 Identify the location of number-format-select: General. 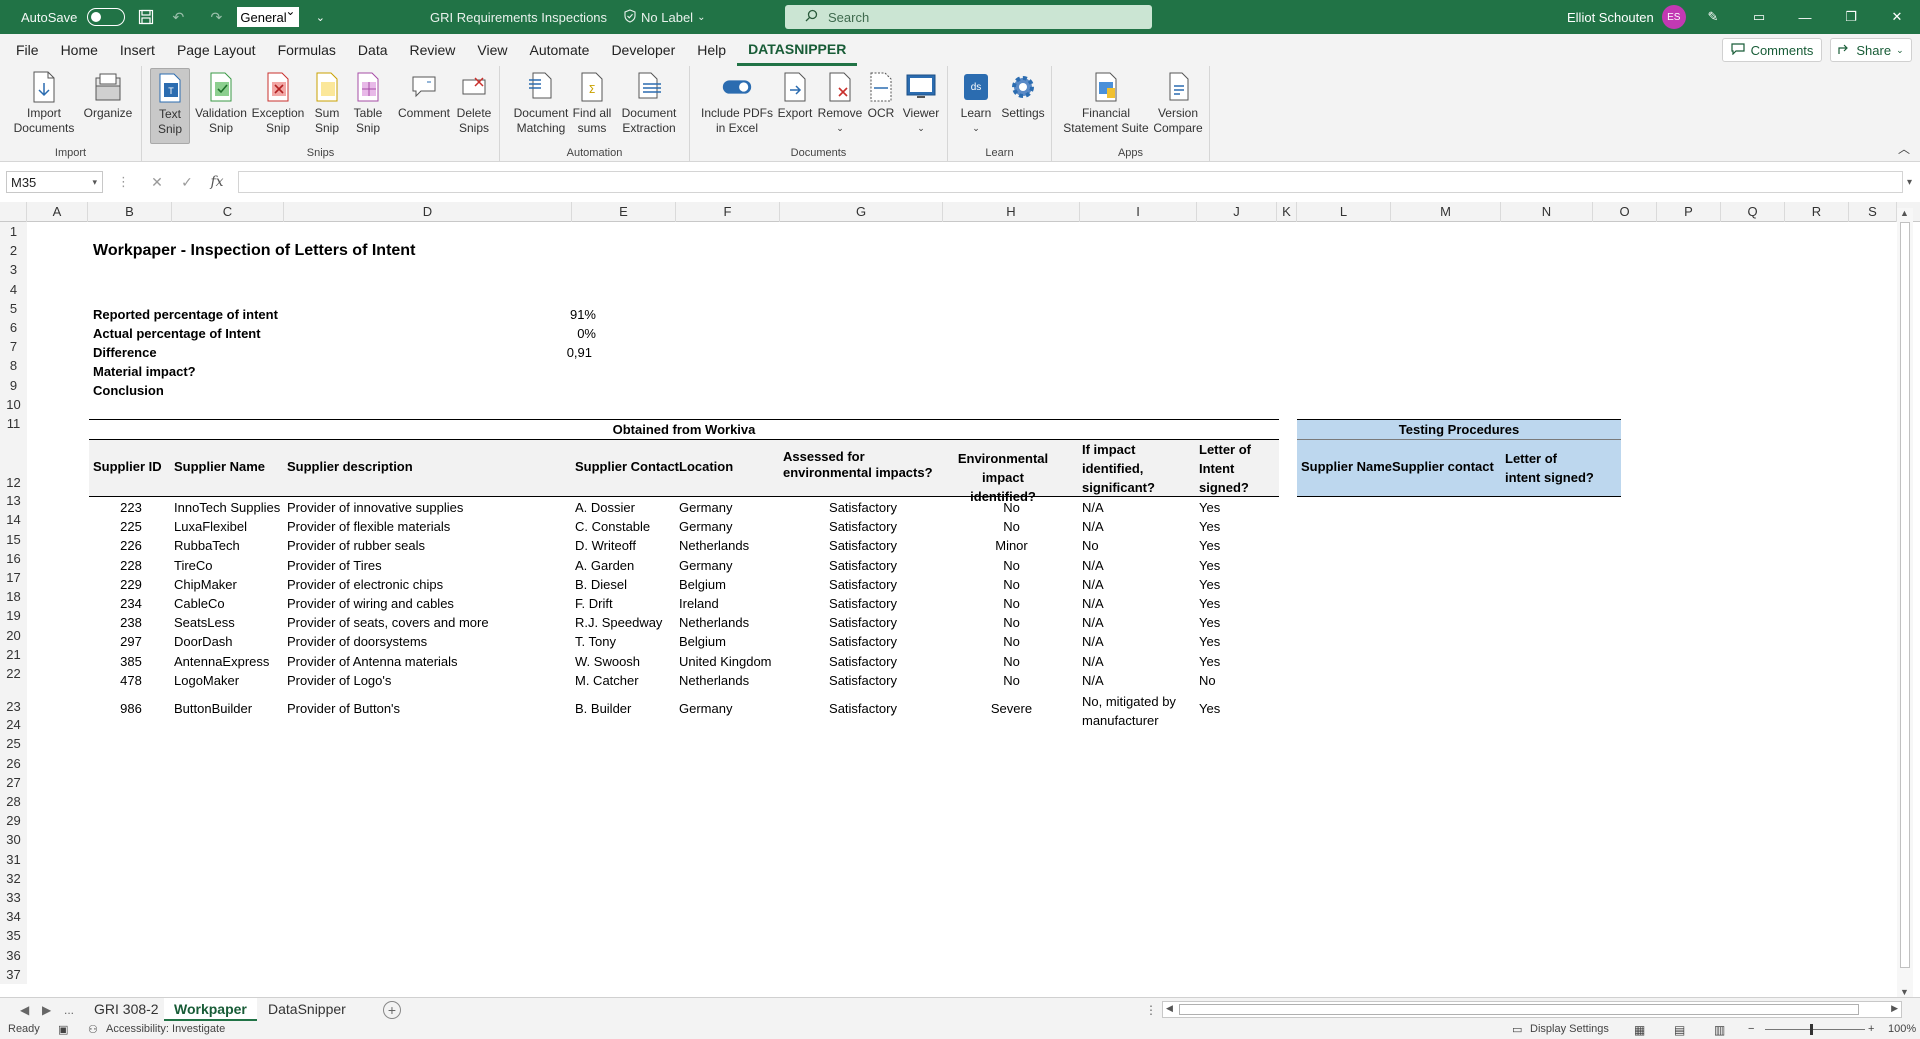
(268, 15).